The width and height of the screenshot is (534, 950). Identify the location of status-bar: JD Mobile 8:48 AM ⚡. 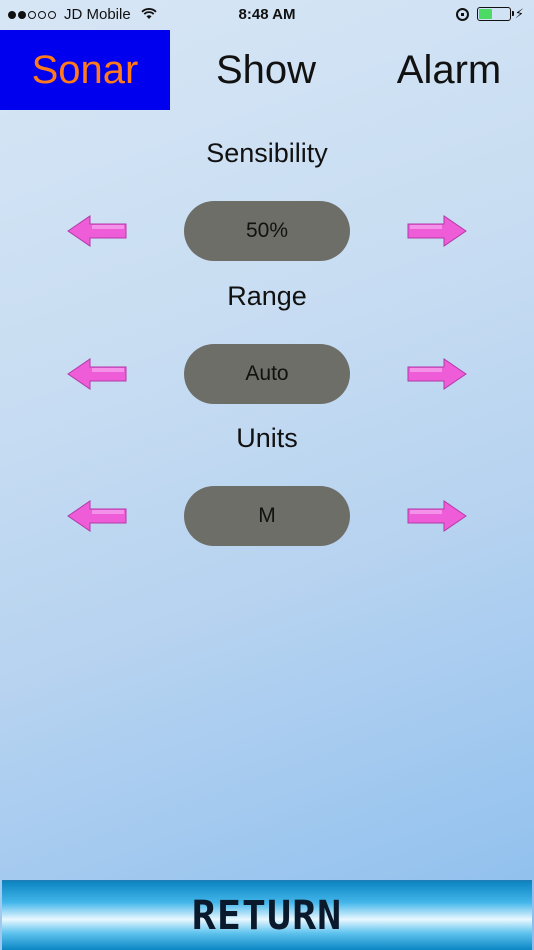
(267, 15).